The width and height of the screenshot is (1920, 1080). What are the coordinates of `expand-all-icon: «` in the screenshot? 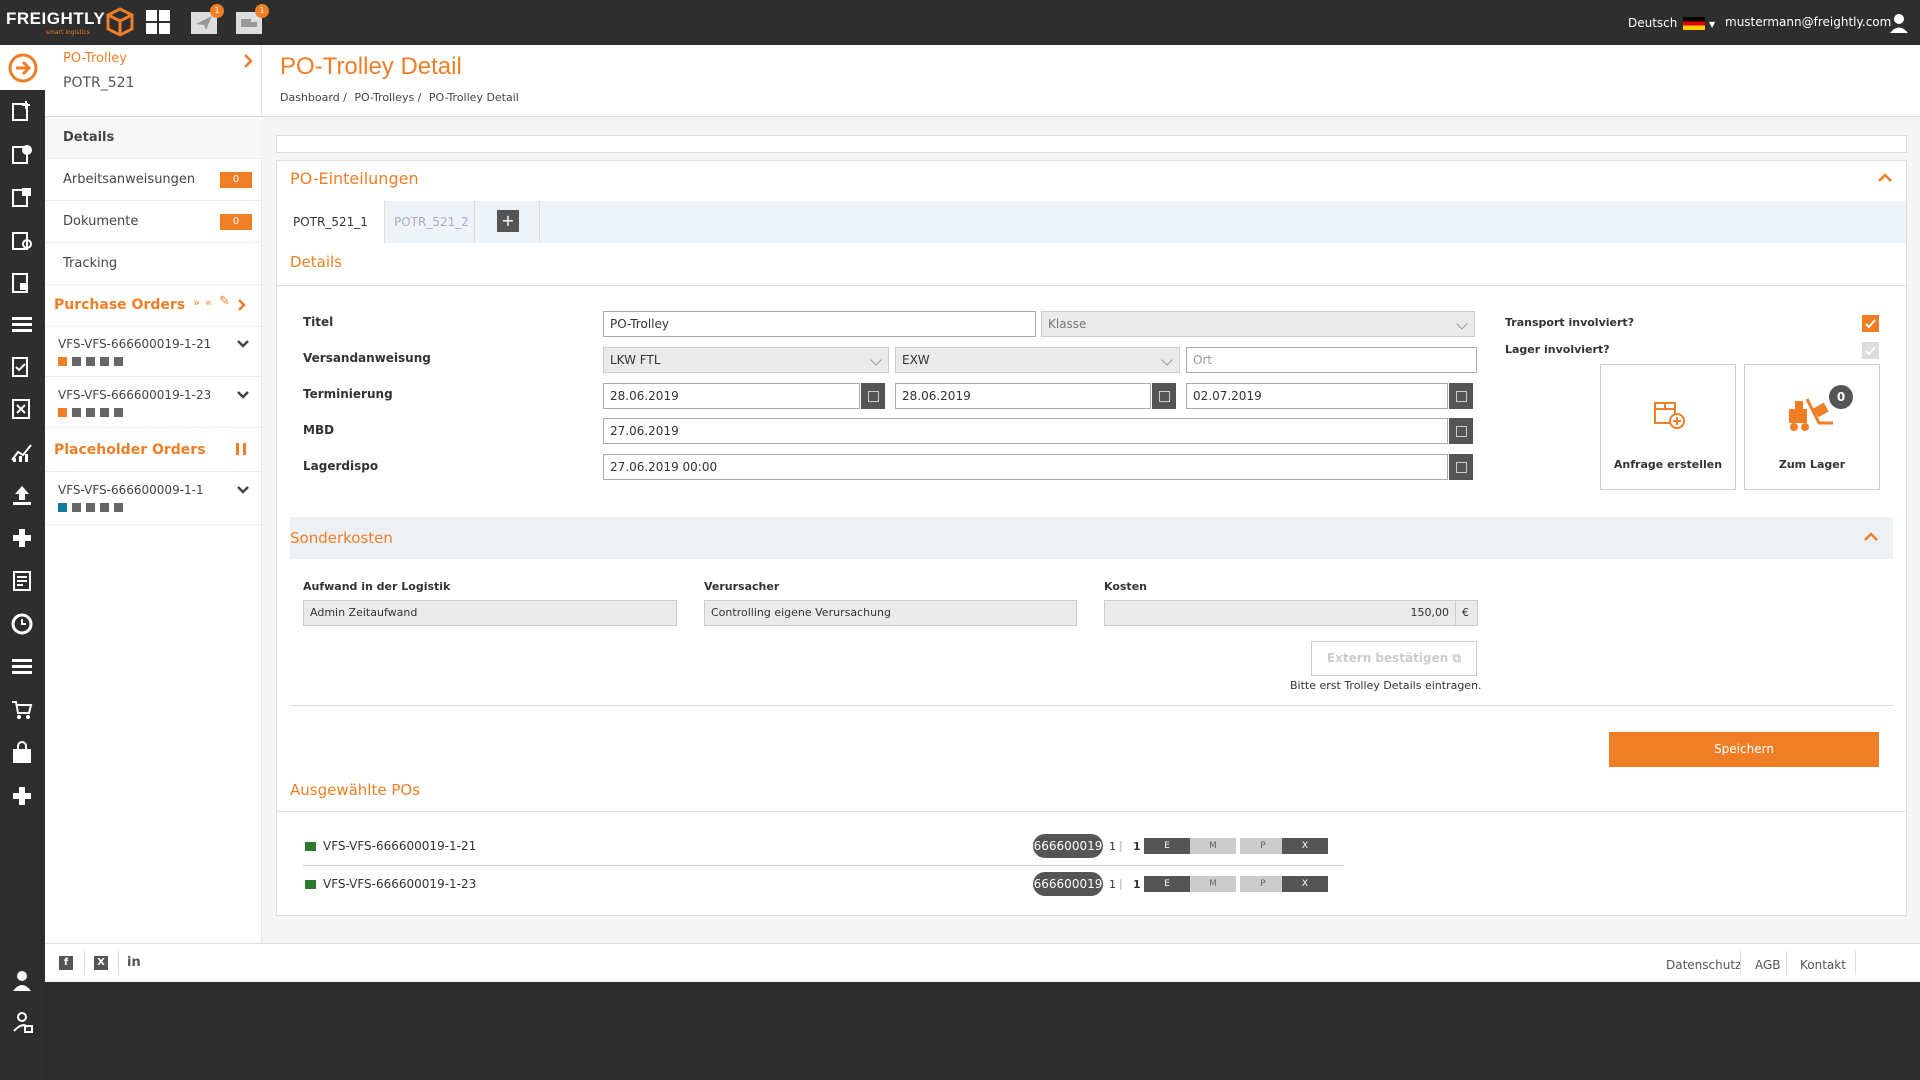 It's located at (208, 302).